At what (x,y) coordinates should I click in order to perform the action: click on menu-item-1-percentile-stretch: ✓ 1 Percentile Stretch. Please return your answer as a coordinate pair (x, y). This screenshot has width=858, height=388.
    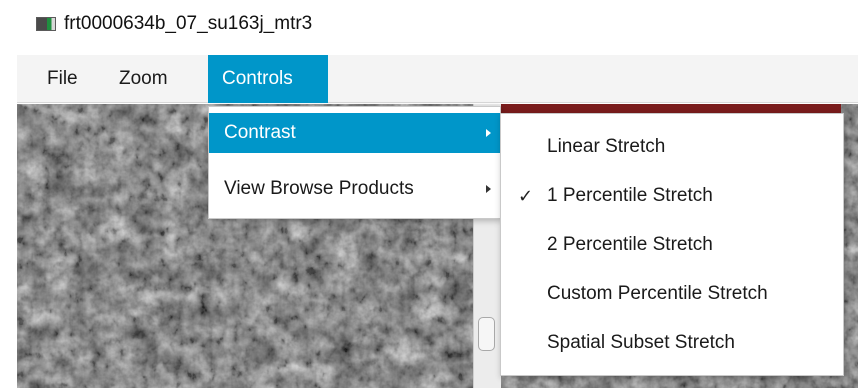
    Looking at the image, I should click on (672, 196).